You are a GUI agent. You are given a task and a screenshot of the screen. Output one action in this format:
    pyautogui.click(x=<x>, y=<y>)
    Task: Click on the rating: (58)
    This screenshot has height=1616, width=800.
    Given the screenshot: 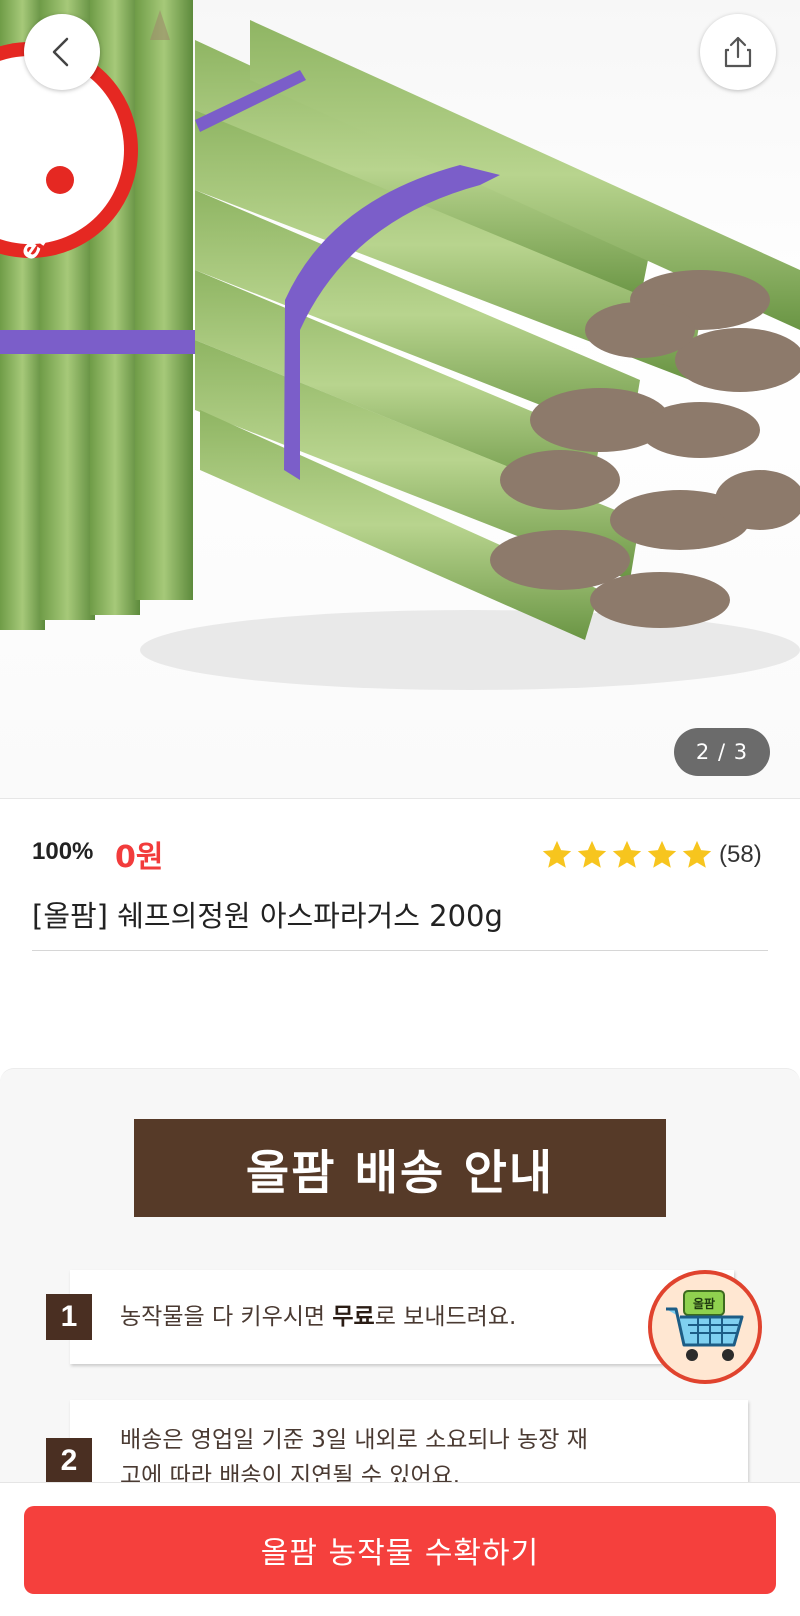 What is the action you would take?
    pyautogui.click(x=651, y=855)
    